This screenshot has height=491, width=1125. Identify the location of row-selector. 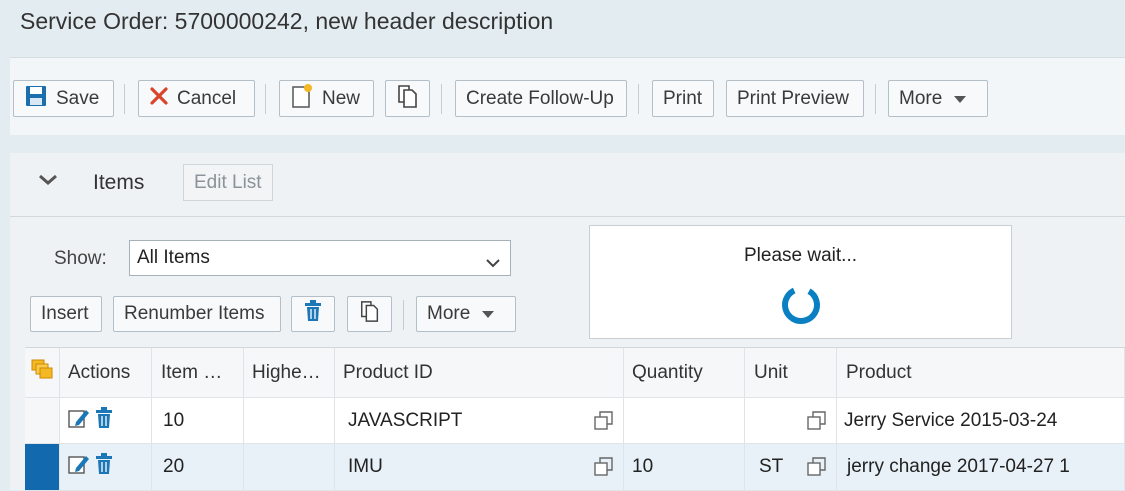
(42, 421).